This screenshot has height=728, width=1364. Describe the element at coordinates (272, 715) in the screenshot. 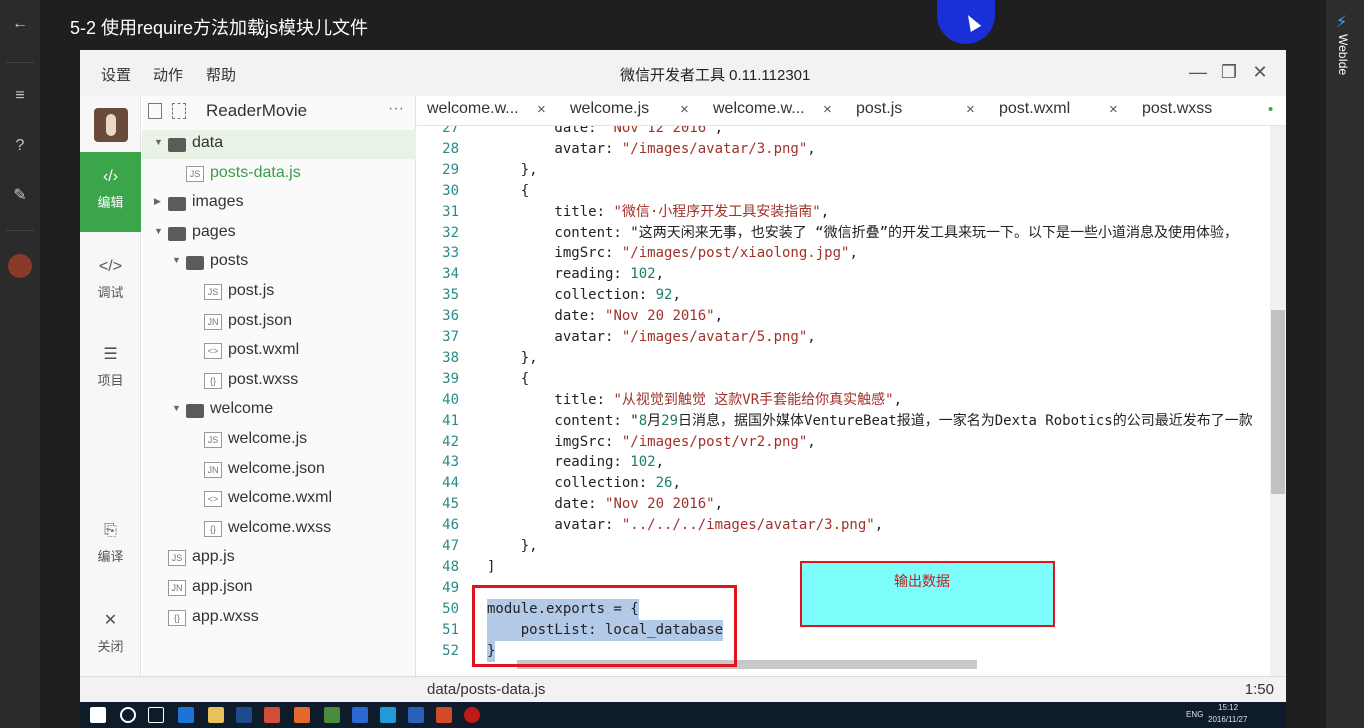

I see `chrome-icon` at that location.